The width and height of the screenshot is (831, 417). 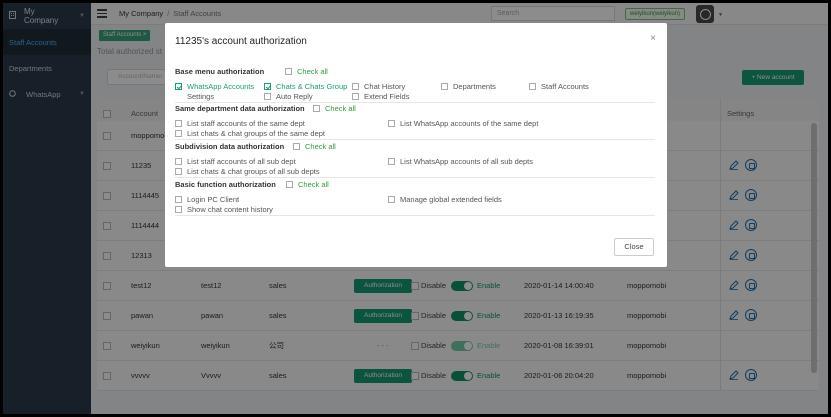 I want to click on option-label: Manage global extended fields, so click(x=451, y=199).